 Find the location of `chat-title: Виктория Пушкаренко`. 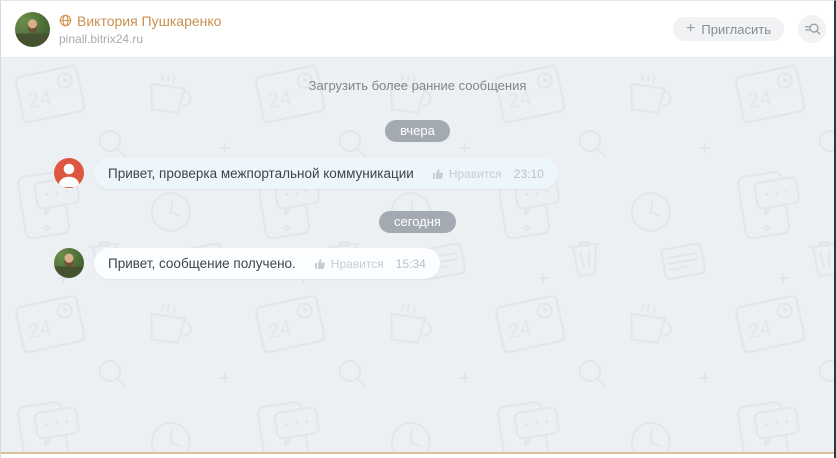

chat-title: Виктория Пушкаренко is located at coordinates (149, 21).